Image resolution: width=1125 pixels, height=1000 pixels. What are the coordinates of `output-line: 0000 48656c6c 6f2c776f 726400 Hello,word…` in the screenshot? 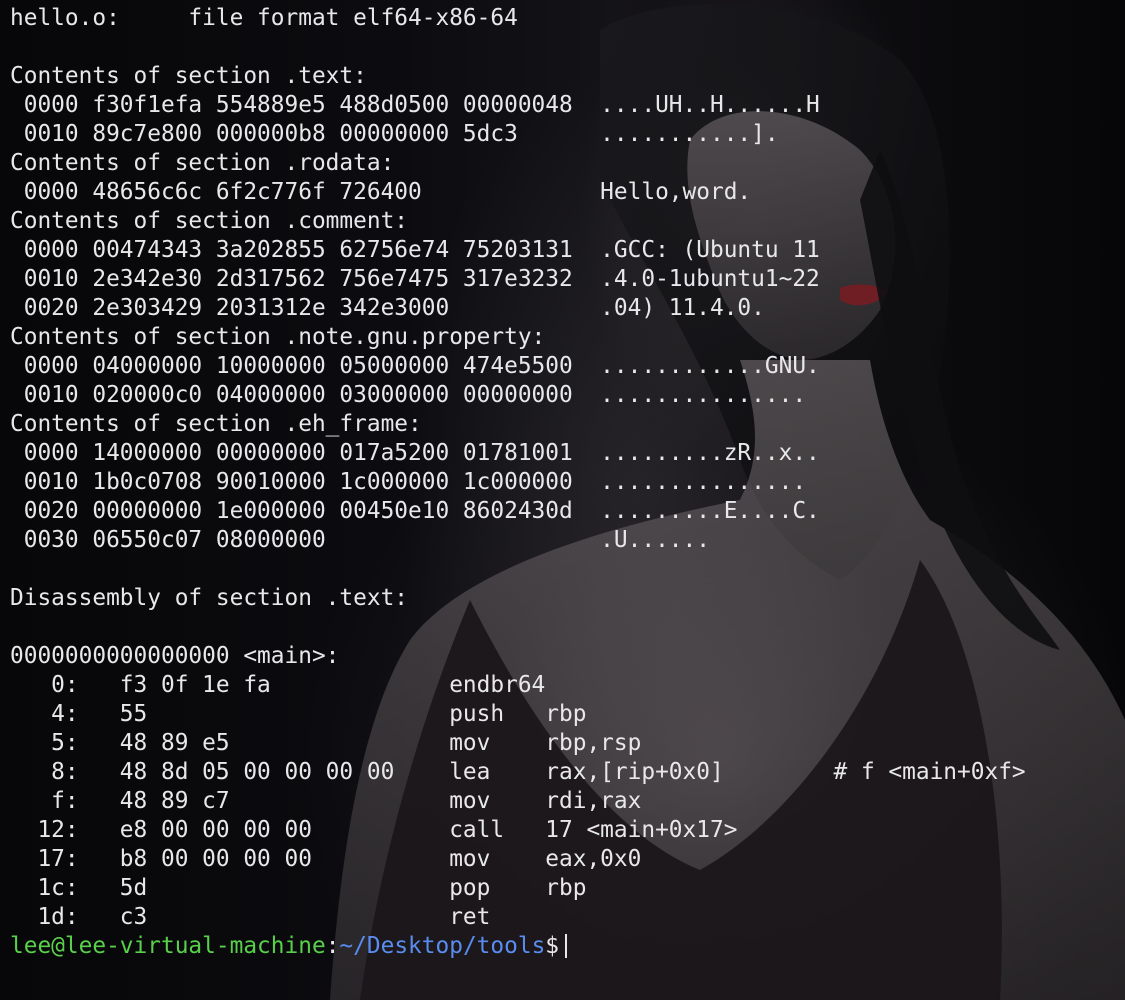 It's located at (381, 192).